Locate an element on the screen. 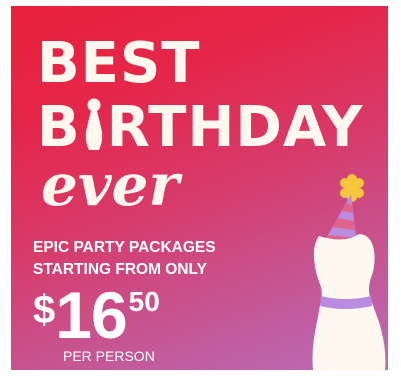 This screenshot has height=378, width=401. headline-ever: ever is located at coordinates (110, 185).